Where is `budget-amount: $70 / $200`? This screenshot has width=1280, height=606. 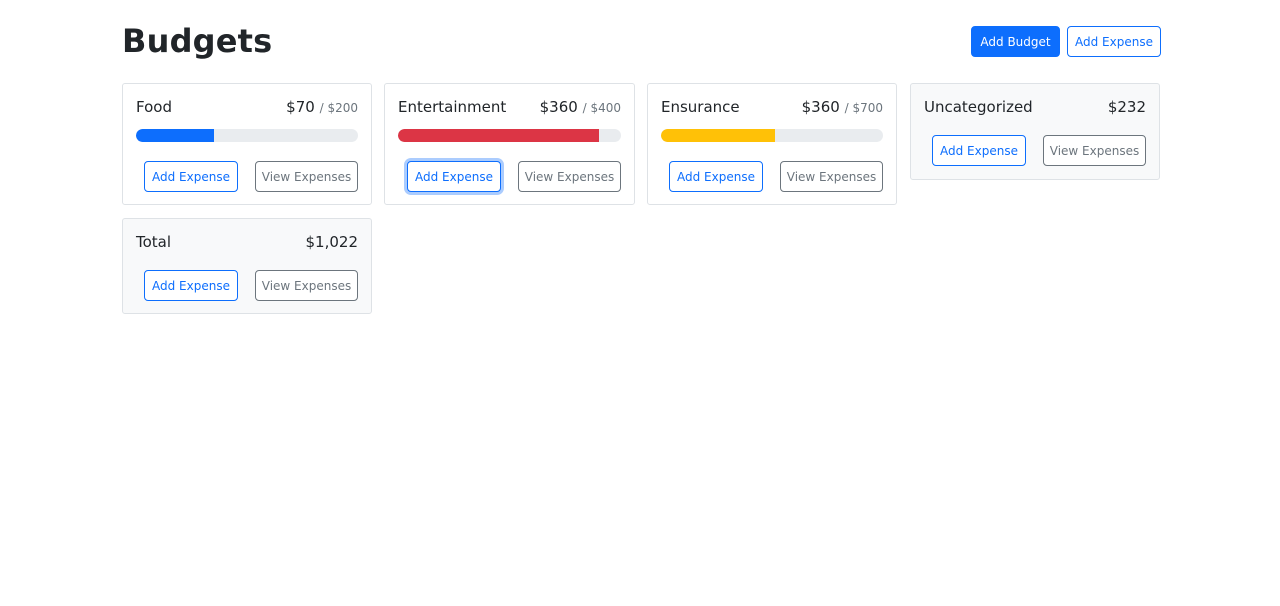 budget-amount: $70 / $200 is located at coordinates (322, 107).